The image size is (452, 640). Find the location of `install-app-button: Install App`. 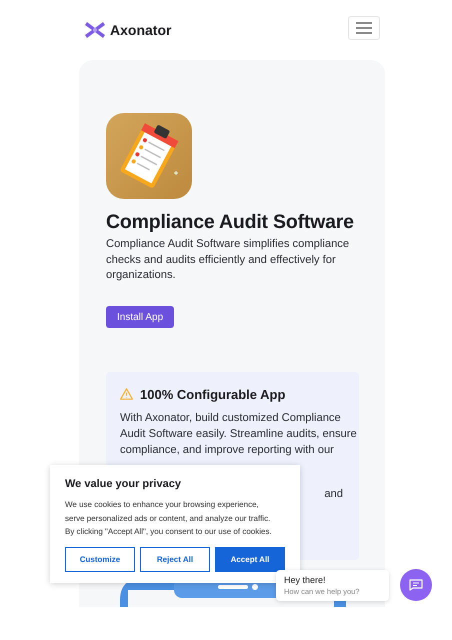

install-app-button: Install App is located at coordinates (140, 317).